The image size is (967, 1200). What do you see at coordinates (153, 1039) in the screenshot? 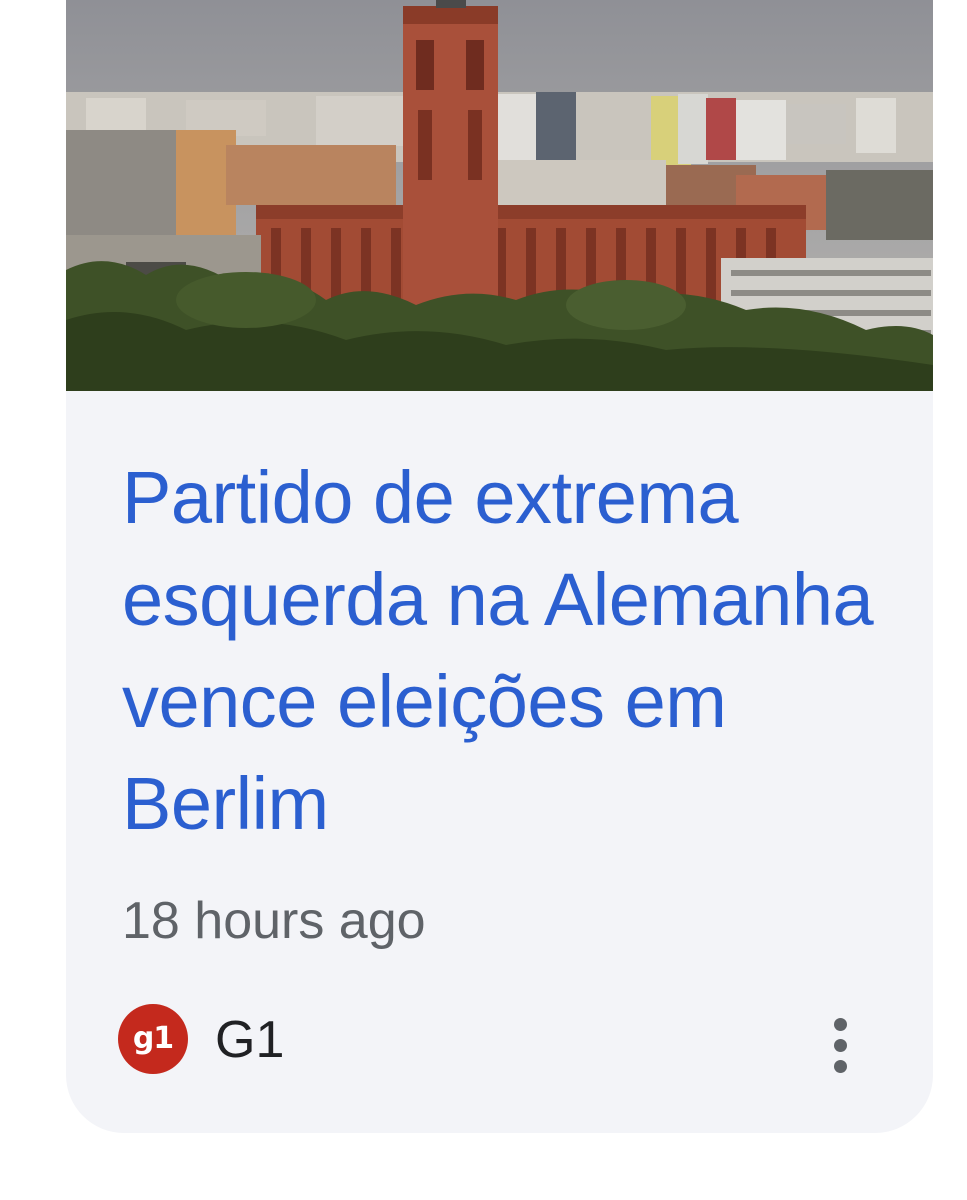
I see `source-logo: g1` at bounding box center [153, 1039].